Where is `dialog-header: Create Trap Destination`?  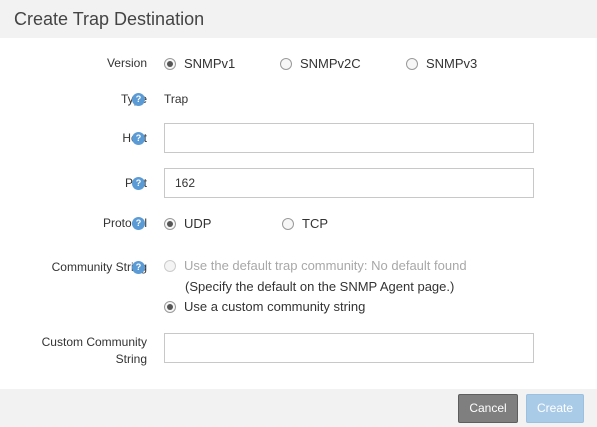 dialog-header: Create Trap Destination is located at coordinates (298, 19).